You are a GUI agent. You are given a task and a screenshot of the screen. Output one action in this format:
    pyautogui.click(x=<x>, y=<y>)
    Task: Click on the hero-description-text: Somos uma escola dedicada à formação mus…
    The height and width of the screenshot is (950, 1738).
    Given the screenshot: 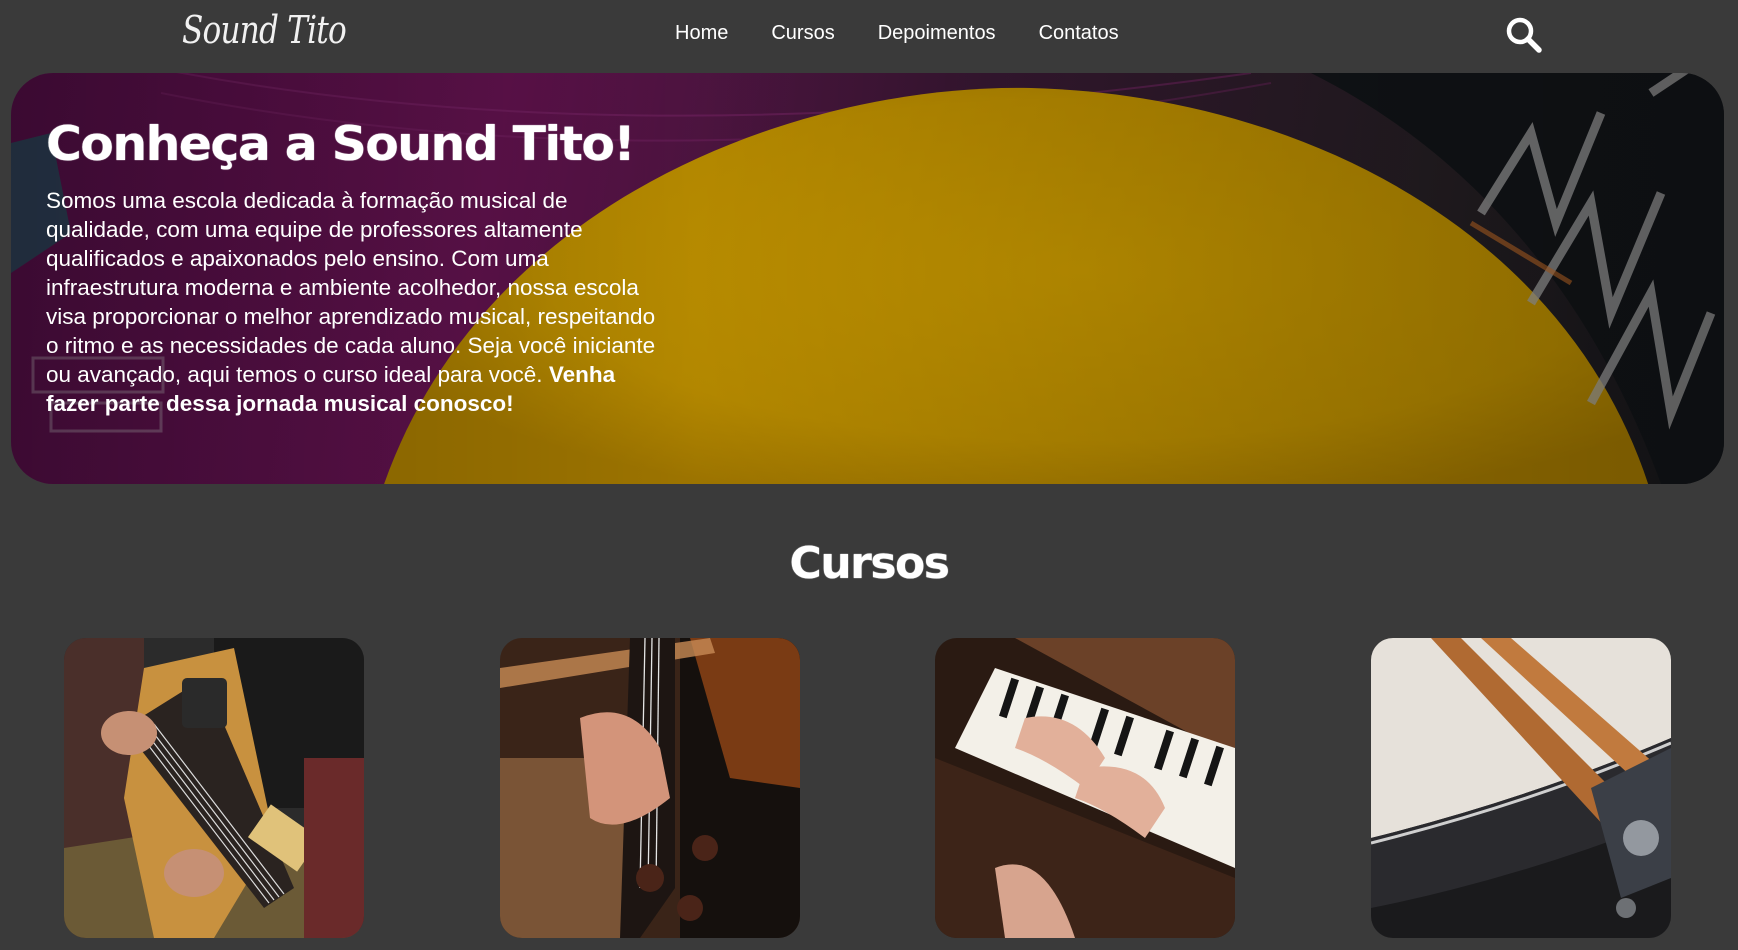 What is the action you would take?
    pyautogui.click(x=351, y=287)
    